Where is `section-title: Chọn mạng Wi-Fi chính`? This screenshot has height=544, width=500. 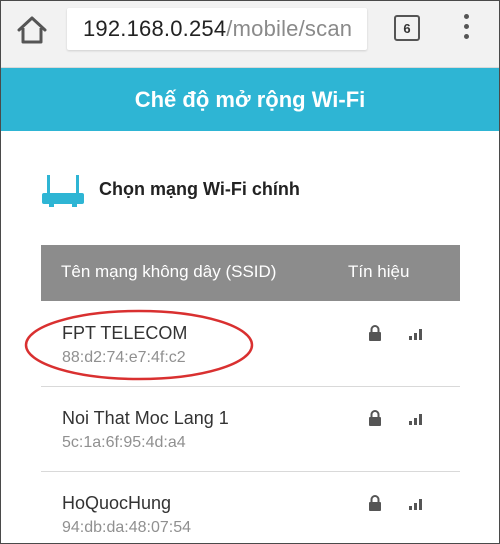 section-title: Chọn mạng Wi-Fi chính is located at coordinates (199, 189).